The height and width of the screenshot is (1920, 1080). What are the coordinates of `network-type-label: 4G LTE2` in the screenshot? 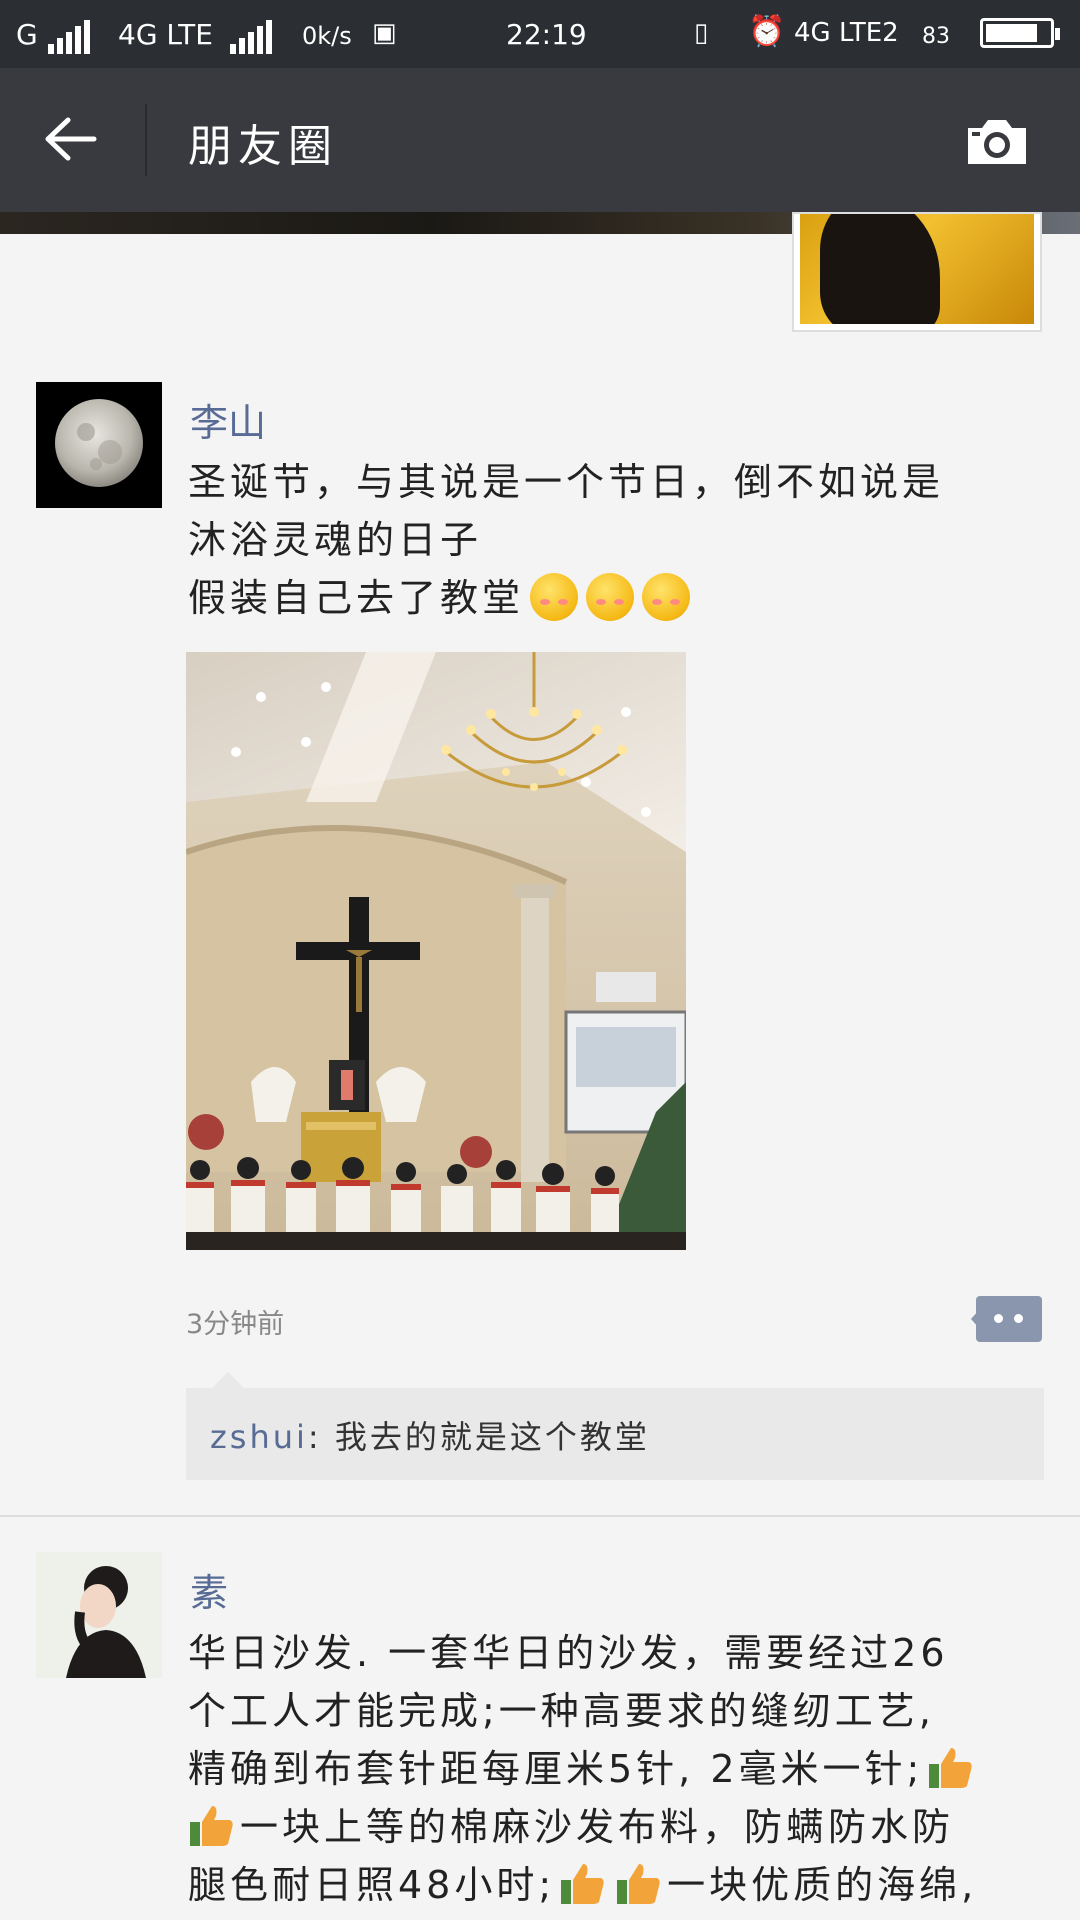 It's located at (846, 33).